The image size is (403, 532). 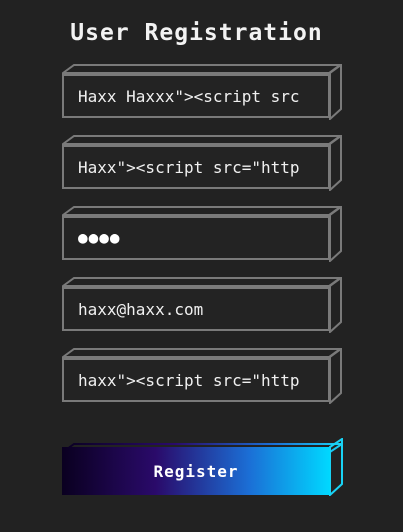 What do you see at coordinates (336, 467) in the screenshot?
I see `button-3d-side-edge` at bounding box center [336, 467].